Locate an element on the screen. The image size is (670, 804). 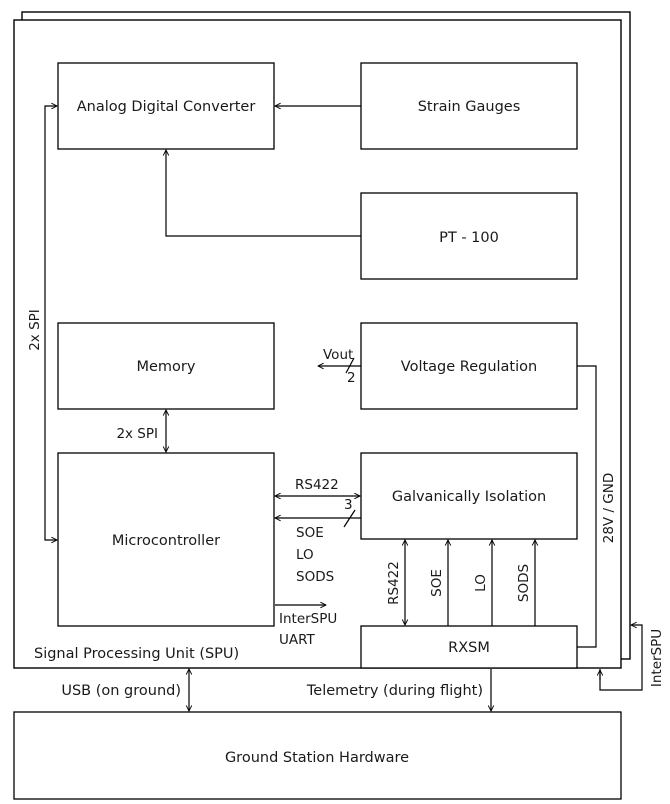
voltage-regulation-block: Voltage Regulation is located at coordinates (469, 366).